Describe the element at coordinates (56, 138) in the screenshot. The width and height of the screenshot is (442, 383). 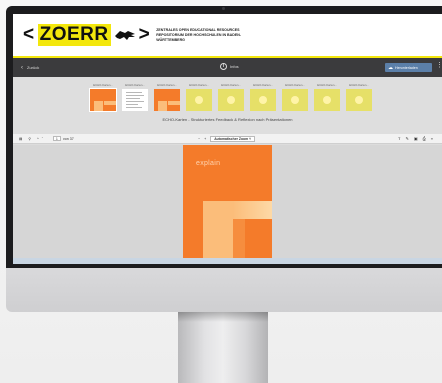
I see `page-number-input: 1` at that location.